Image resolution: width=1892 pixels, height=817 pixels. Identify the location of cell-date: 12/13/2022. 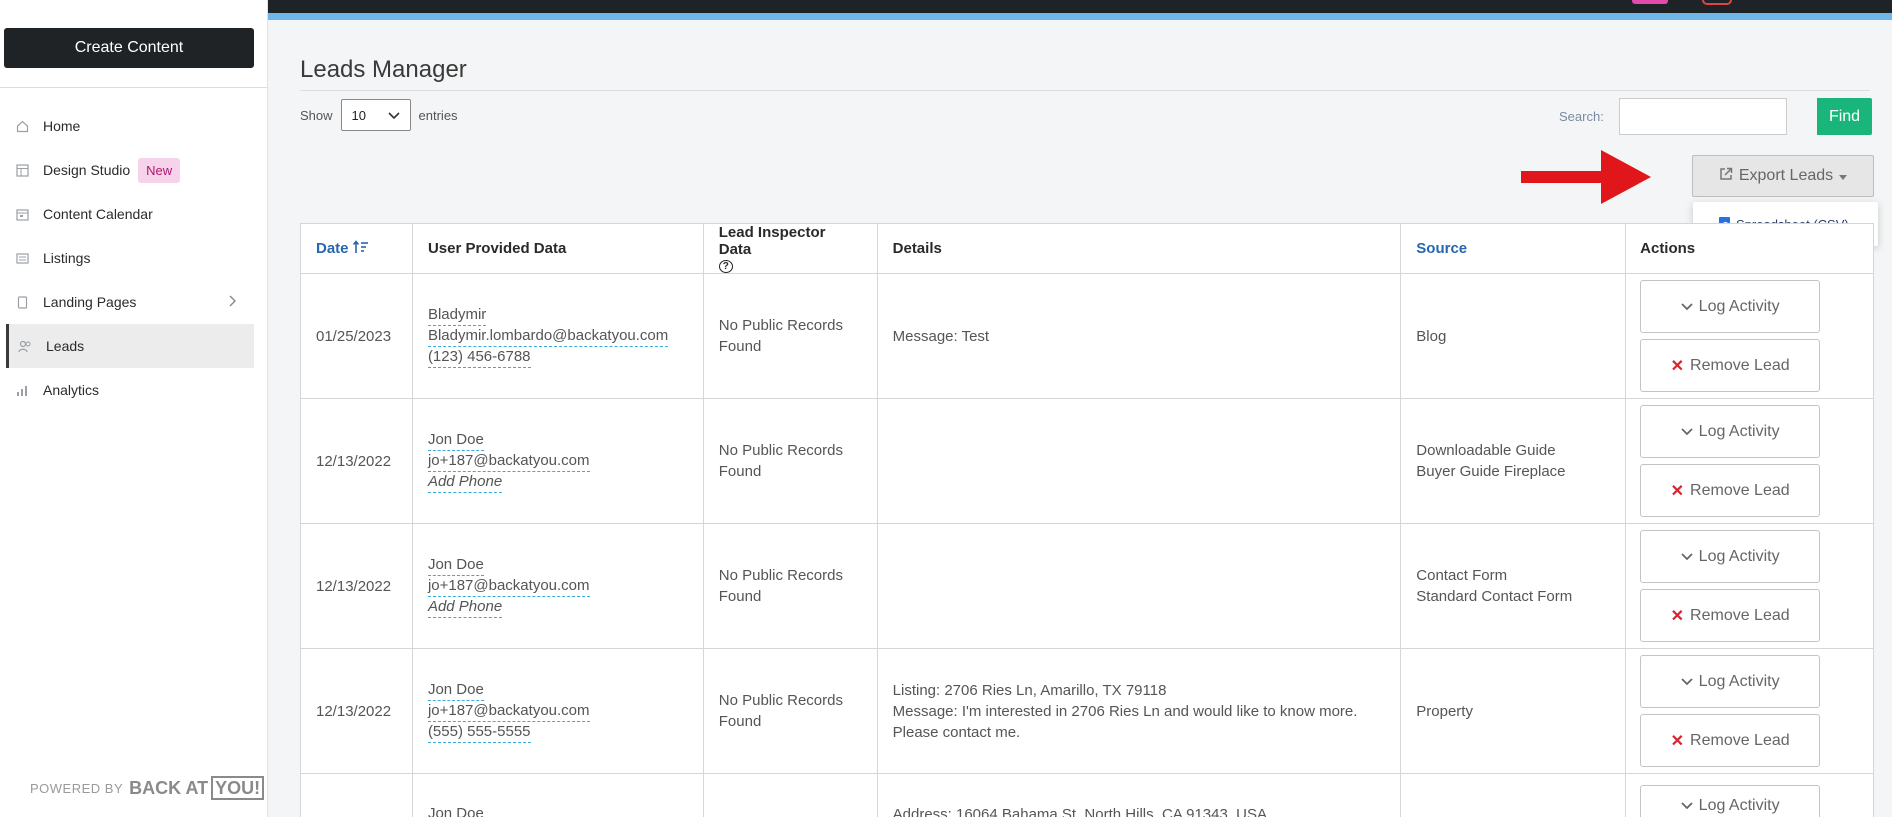
(357, 461).